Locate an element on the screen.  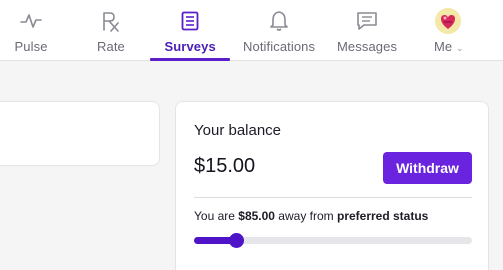
nav-label-me: Me ⌄ is located at coordinates (449, 46).